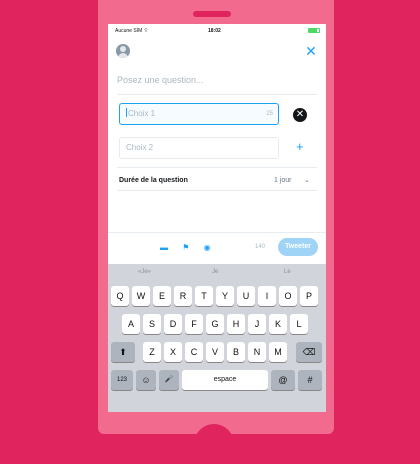  I want to click on key-k: K, so click(278, 324).